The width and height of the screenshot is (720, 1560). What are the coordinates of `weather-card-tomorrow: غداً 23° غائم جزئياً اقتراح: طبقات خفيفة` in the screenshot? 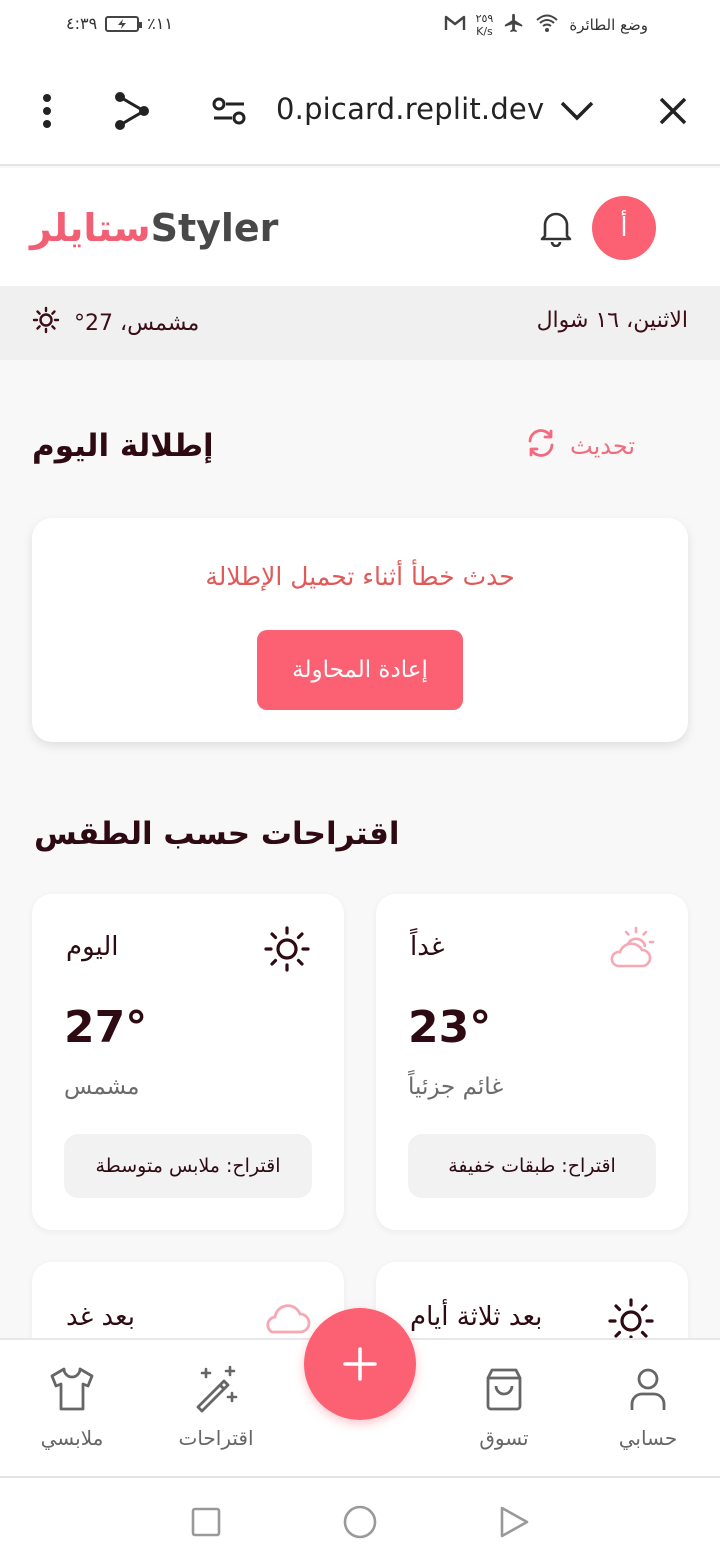 It's located at (532, 1062).